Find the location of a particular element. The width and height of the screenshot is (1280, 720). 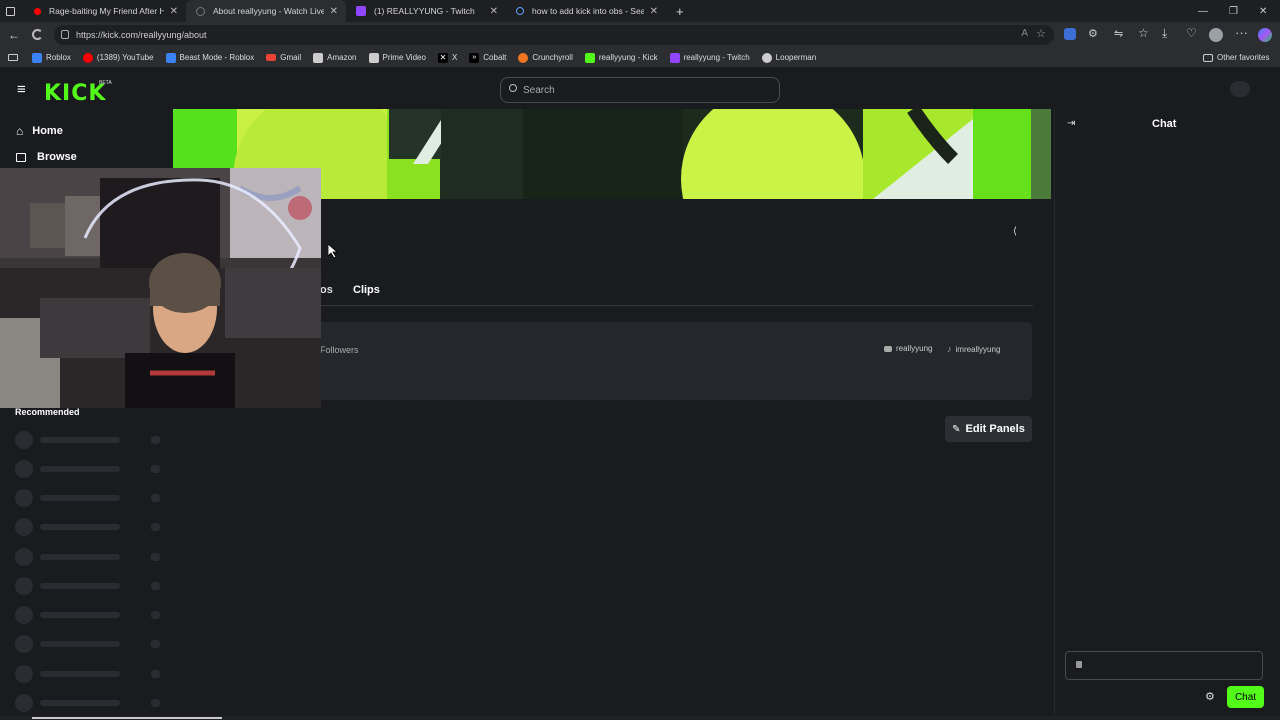

bookmark-beast-mode: Beast Mode - Roblox is located at coordinates (209, 57).